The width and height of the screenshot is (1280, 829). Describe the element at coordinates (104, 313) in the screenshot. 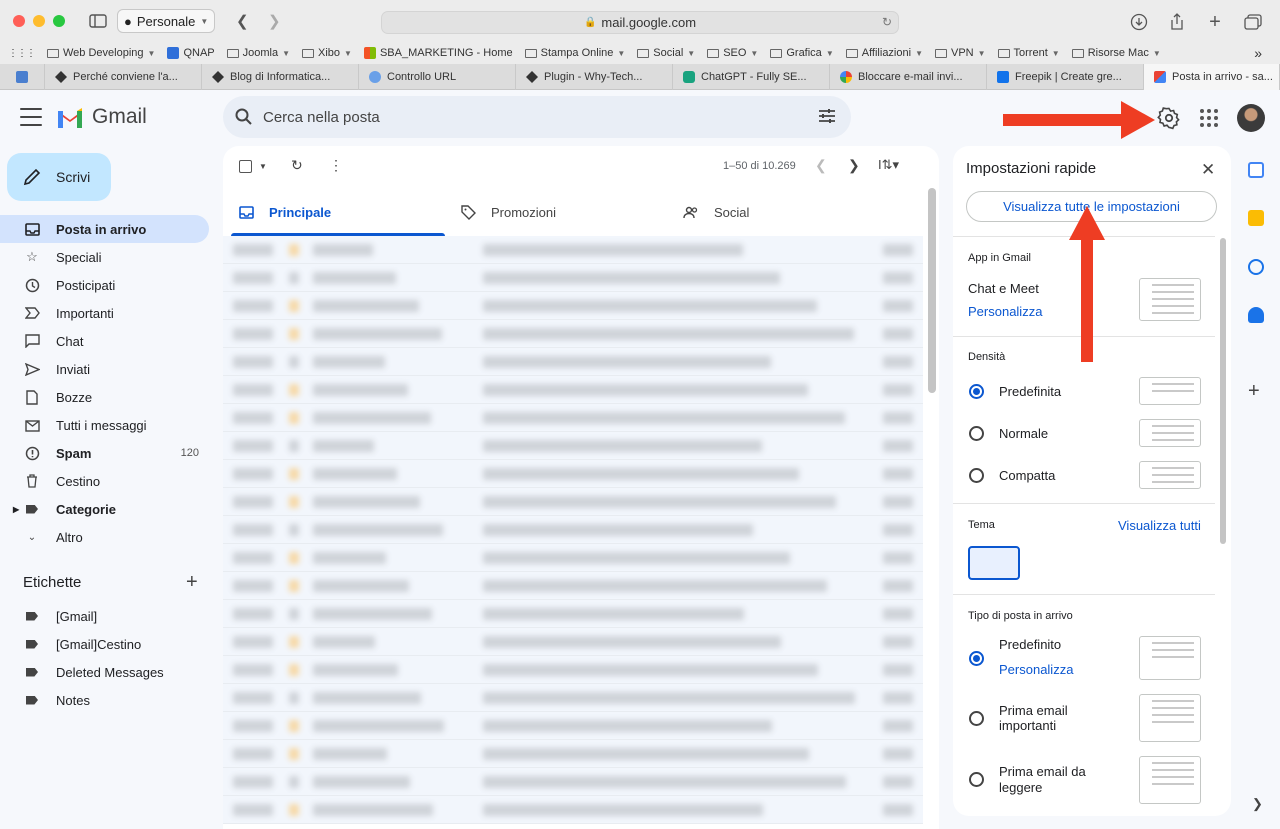

I see `sidebar-item-important: Importanti` at that location.